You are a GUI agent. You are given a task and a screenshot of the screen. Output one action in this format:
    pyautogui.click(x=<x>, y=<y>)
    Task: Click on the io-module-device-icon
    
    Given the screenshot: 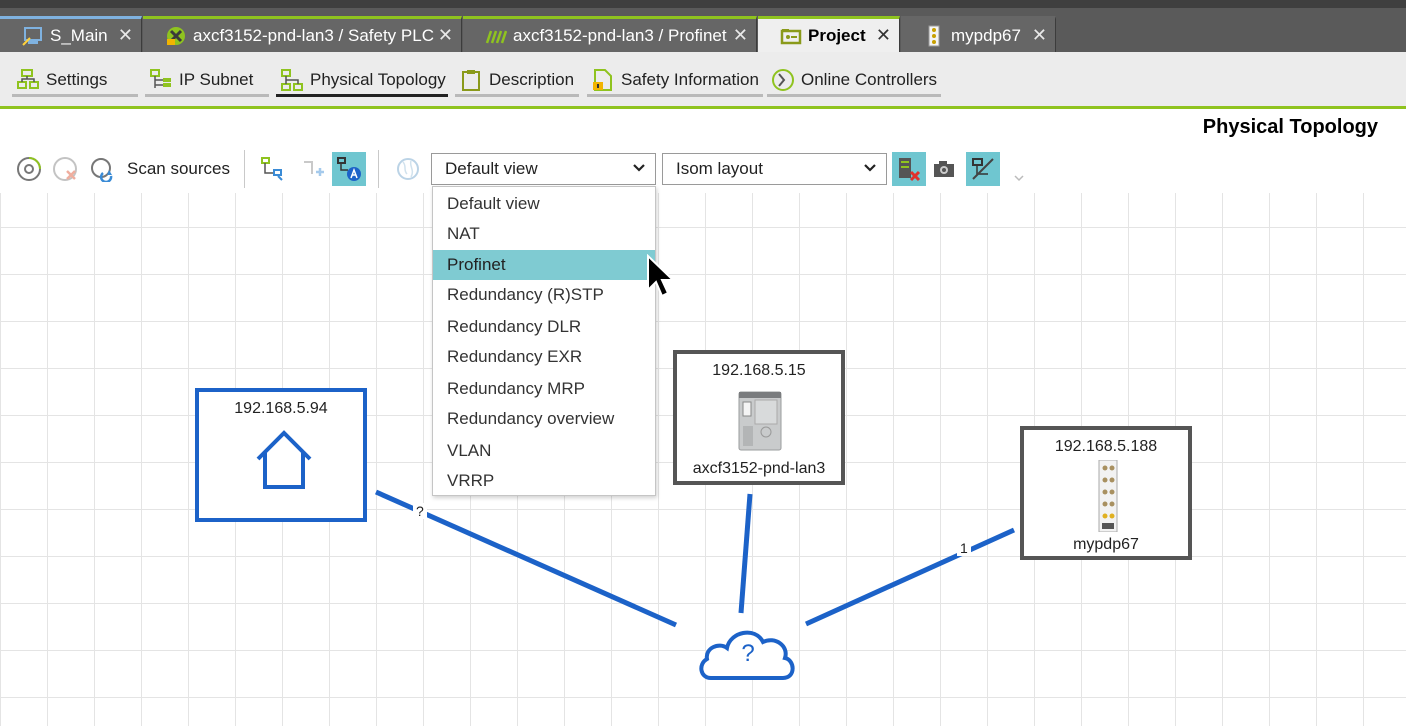 What is the action you would take?
    pyautogui.click(x=1108, y=496)
    